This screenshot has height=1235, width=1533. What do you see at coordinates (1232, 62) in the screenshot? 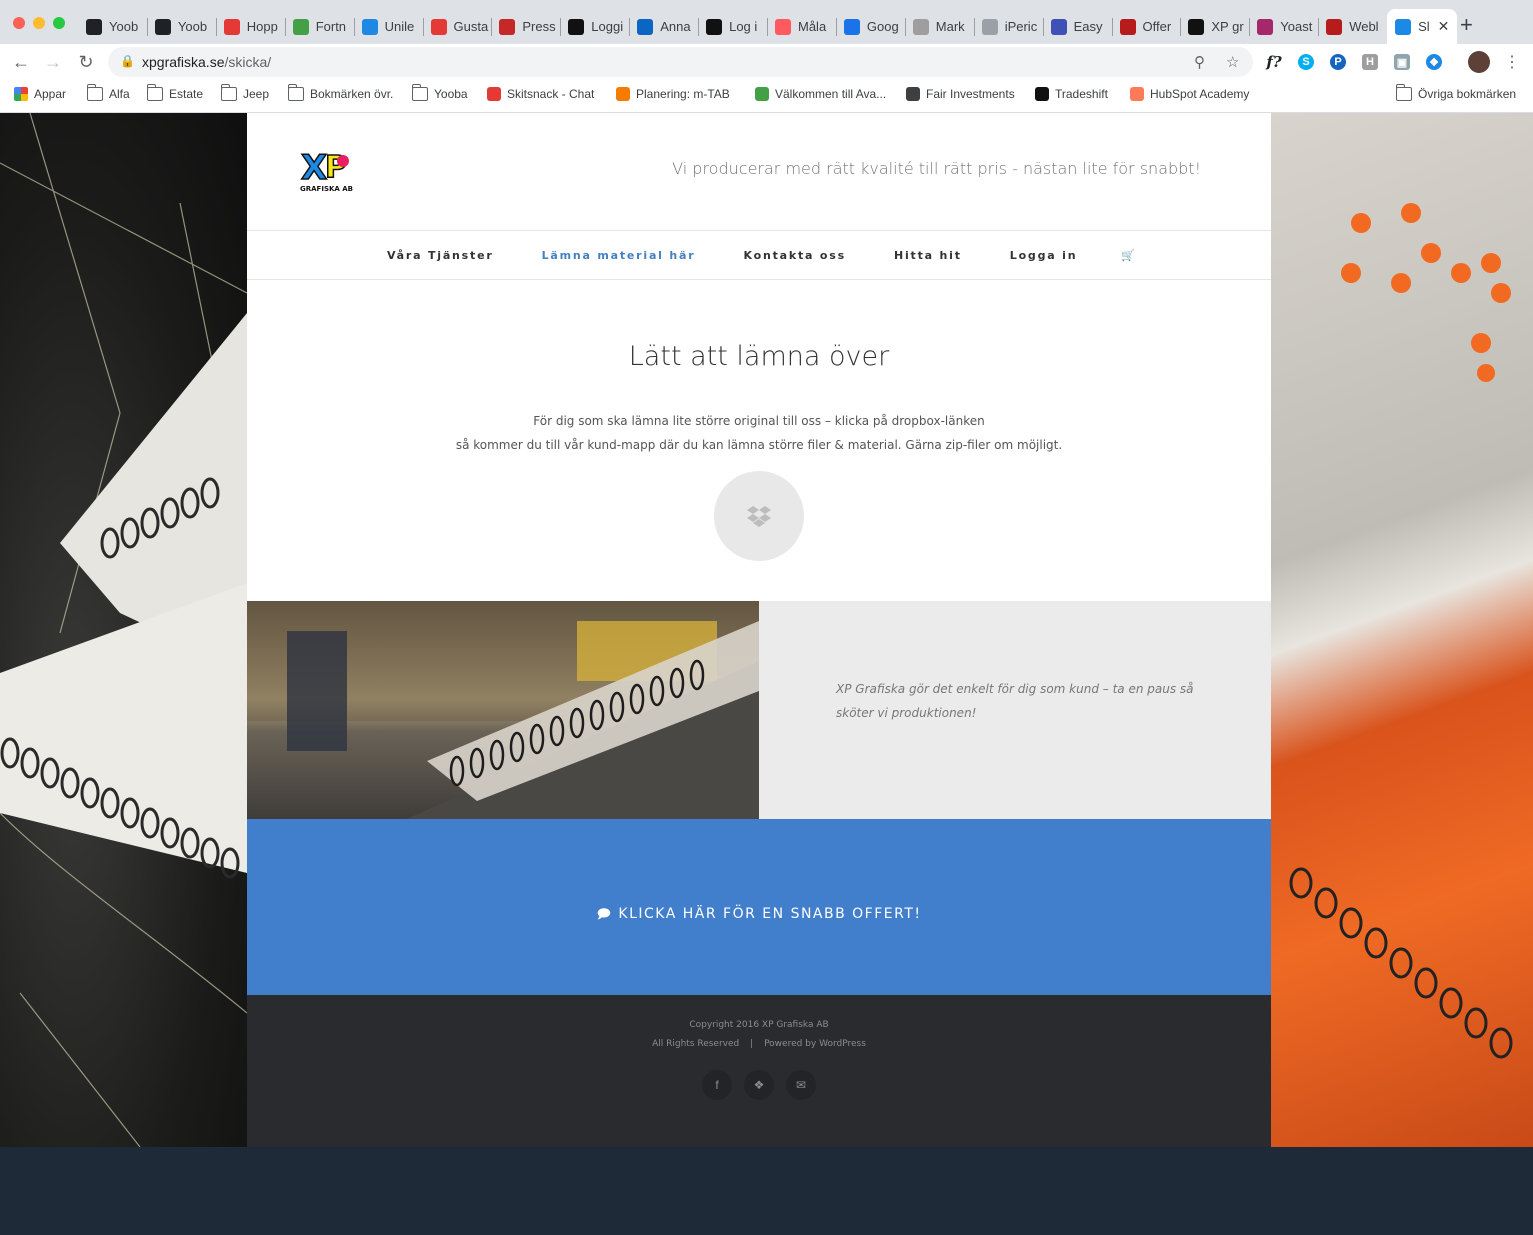
I see `bookmark-star-icon: ☆` at bounding box center [1232, 62].